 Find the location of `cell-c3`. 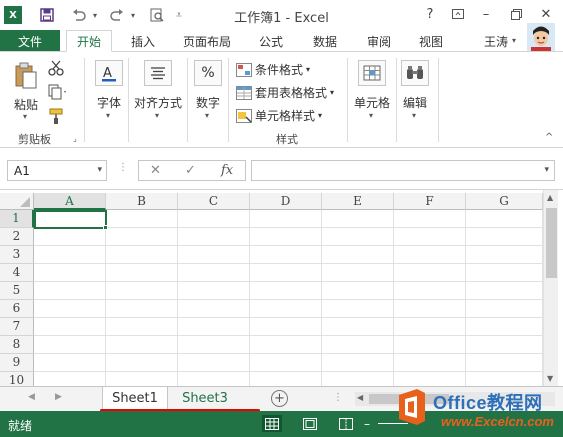

cell-c3 is located at coordinates (214, 255).